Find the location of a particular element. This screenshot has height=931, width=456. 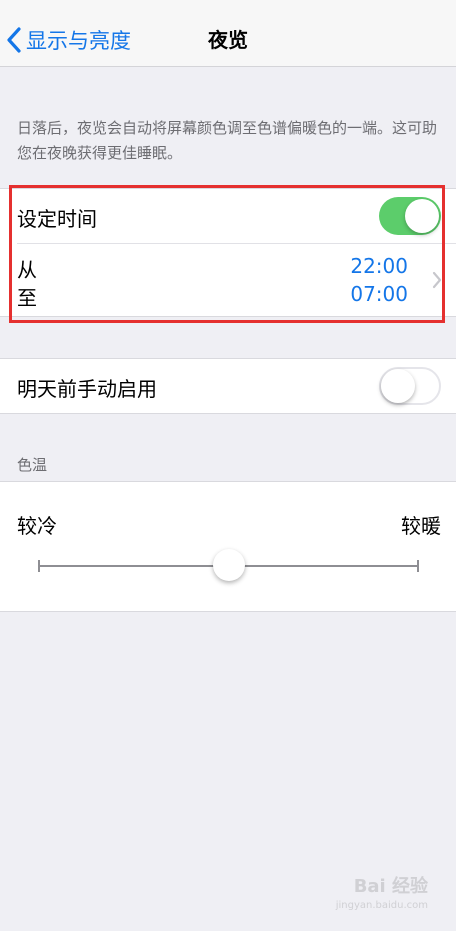

navigation-bar: 显示与亮度 夜览 is located at coordinates (228, 33).